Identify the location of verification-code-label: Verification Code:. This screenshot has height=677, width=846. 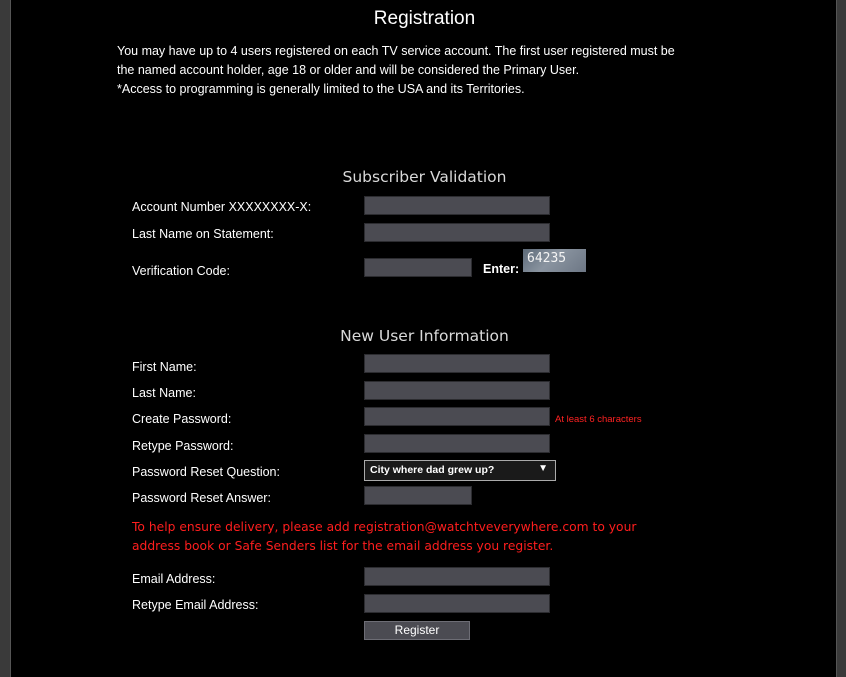
(181, 271).